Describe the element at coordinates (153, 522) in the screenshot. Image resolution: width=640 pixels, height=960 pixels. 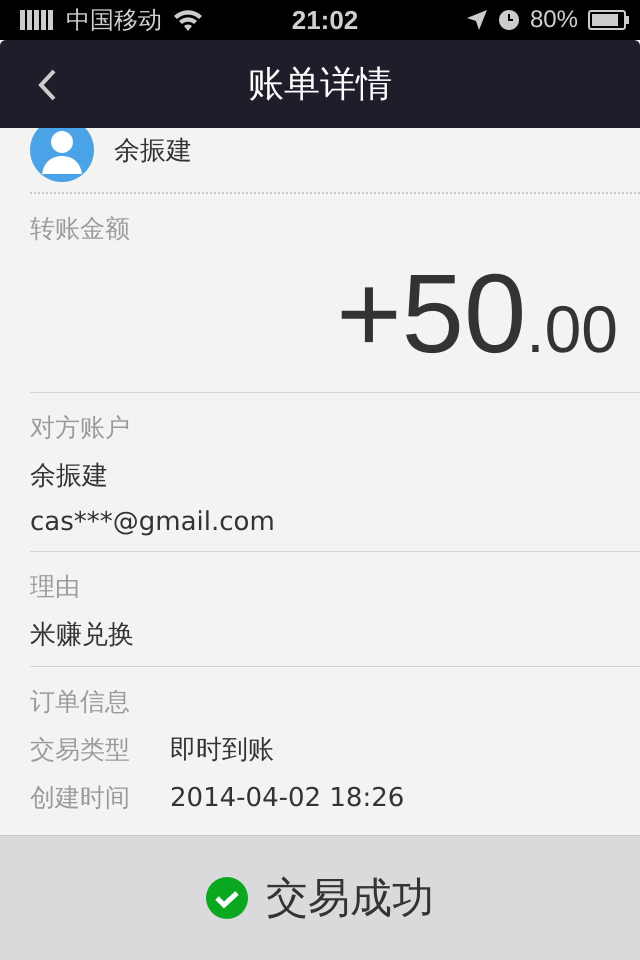
I see `account-email: cas***@gmail.com` at that location.